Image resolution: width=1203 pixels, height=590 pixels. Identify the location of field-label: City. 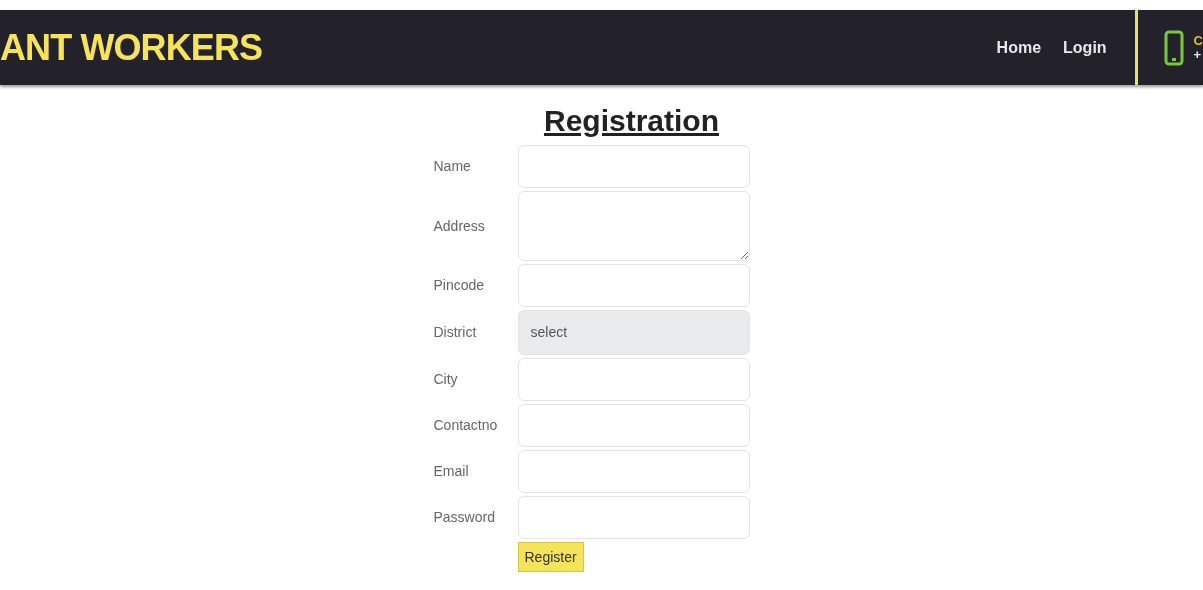
(446, 379).